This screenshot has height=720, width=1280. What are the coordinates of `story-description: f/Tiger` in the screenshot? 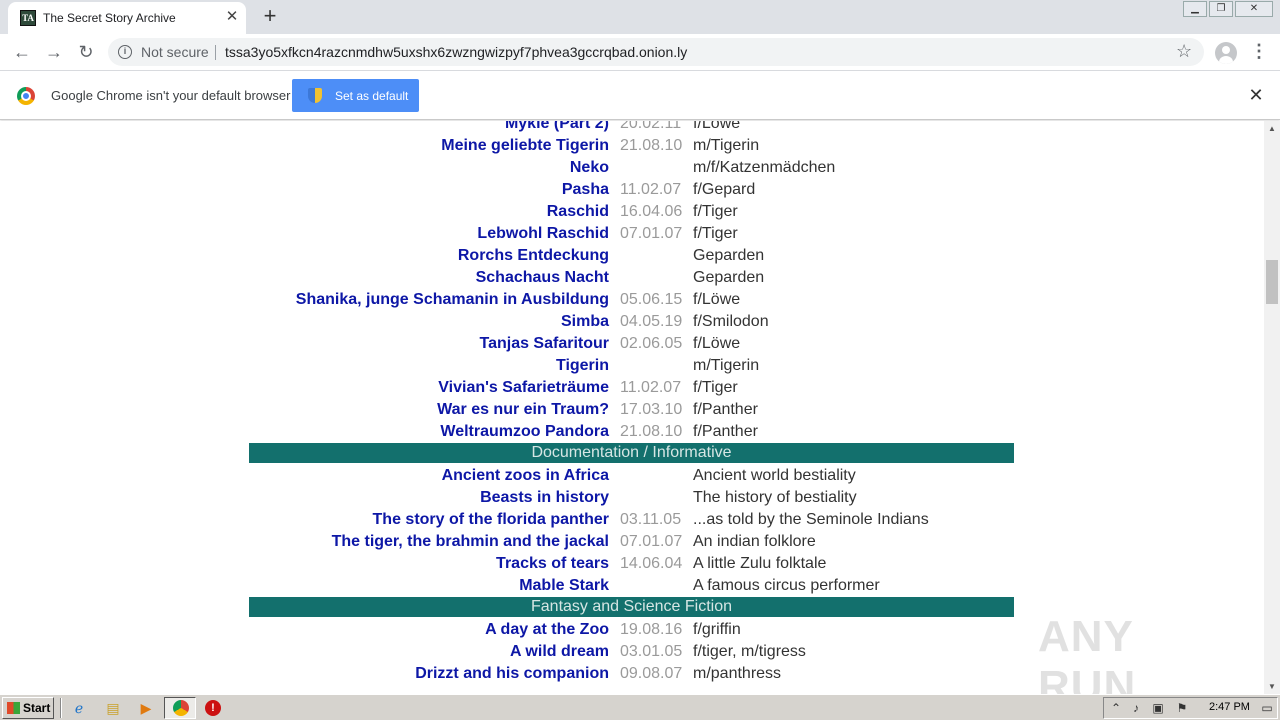 It's located at (715, 211).